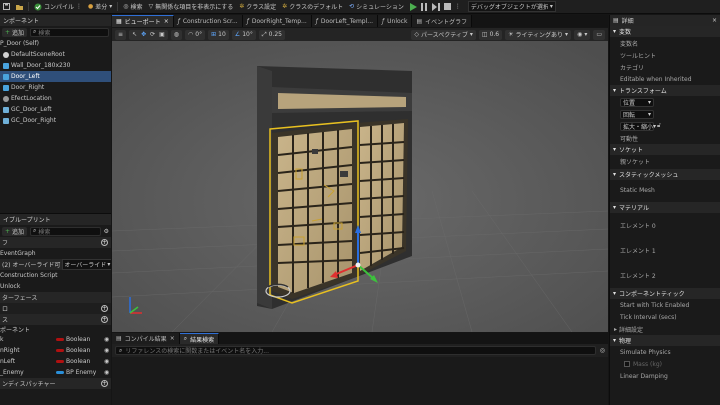 The width and height of the screenshot is (720, 405). Describe the element at coordinates (582, 34) in the screenshot. I see `show-flags-button: ◉ ▾` at that location.